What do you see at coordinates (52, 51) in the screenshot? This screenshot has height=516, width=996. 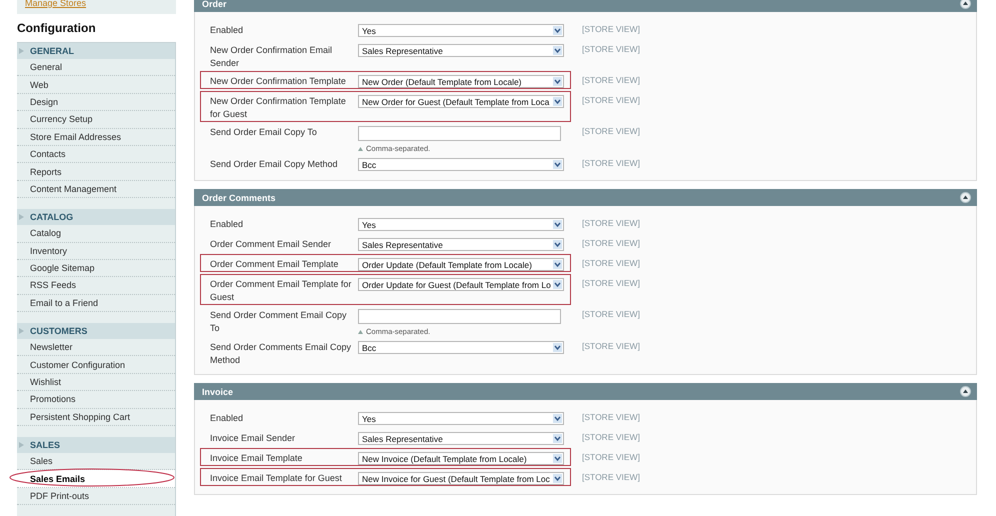 I see `sidebar-group-heading: GENERAL` at bounding box center [52, 51].